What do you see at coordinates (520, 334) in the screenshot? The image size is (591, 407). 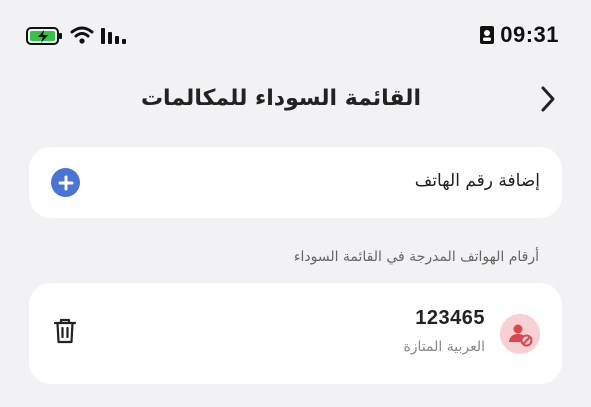 I see `blocked-user-icon` at bounding box center [520, 334].